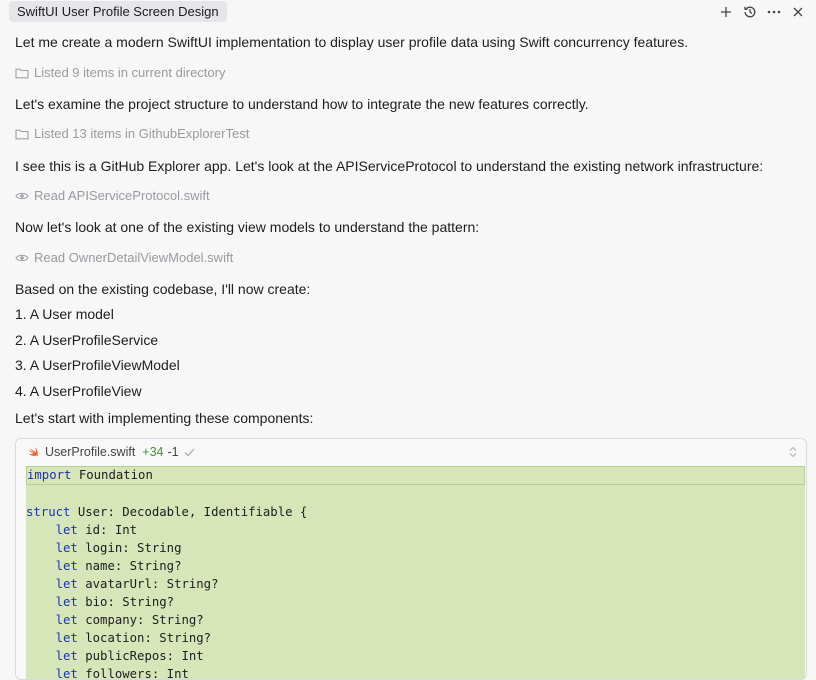 This screenshot has width=816, height=680. I want to click on expand-collapse-icon, so click(793, 452).